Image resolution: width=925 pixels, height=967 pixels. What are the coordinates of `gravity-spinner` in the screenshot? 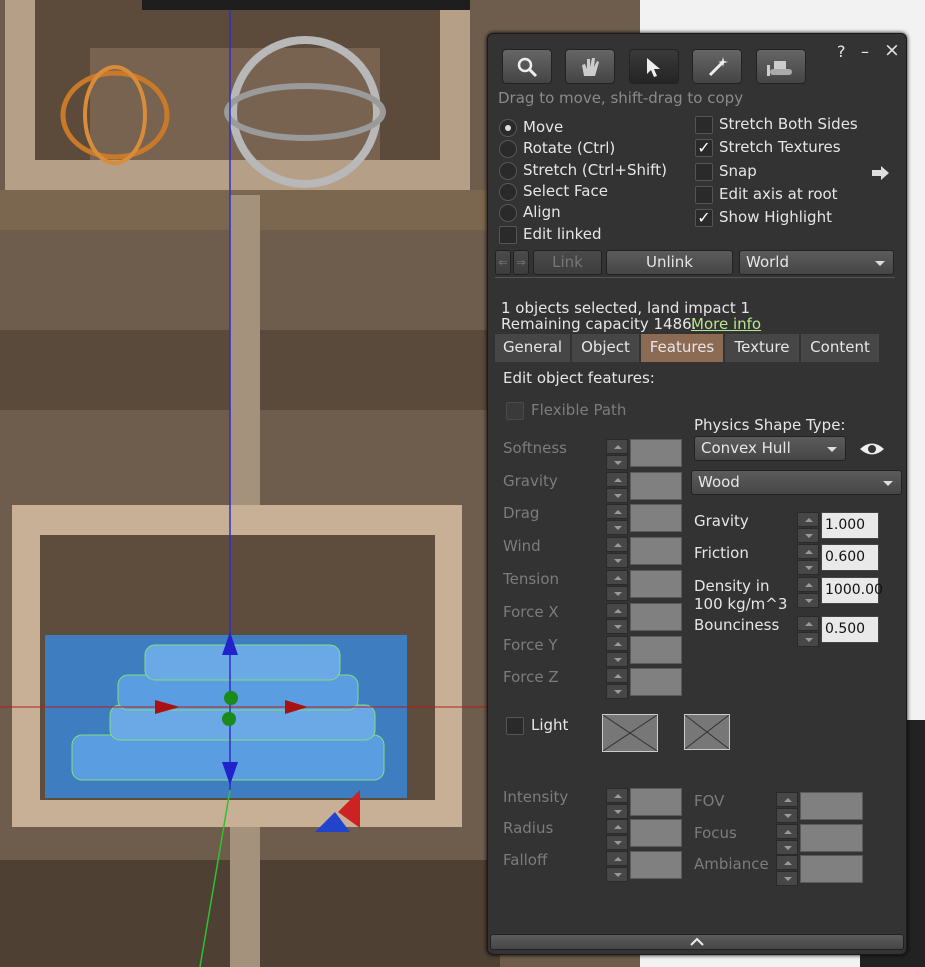 It's located at (617, 488).